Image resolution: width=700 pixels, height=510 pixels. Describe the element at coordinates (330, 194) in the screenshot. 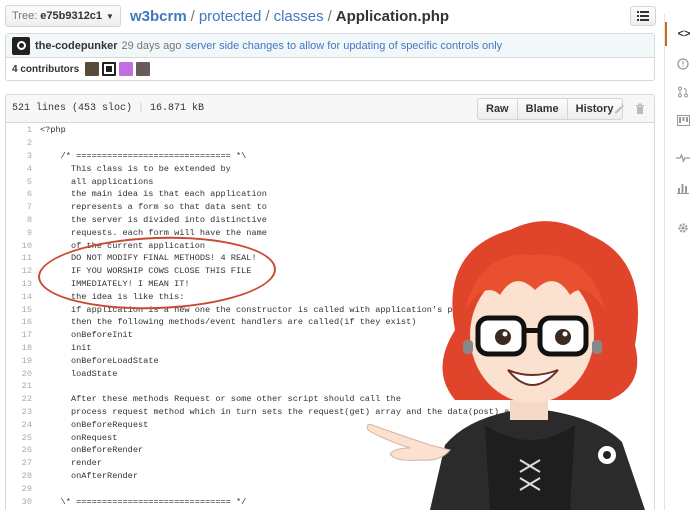

I see `code-line: 6 the main idea is that each application` at that location.